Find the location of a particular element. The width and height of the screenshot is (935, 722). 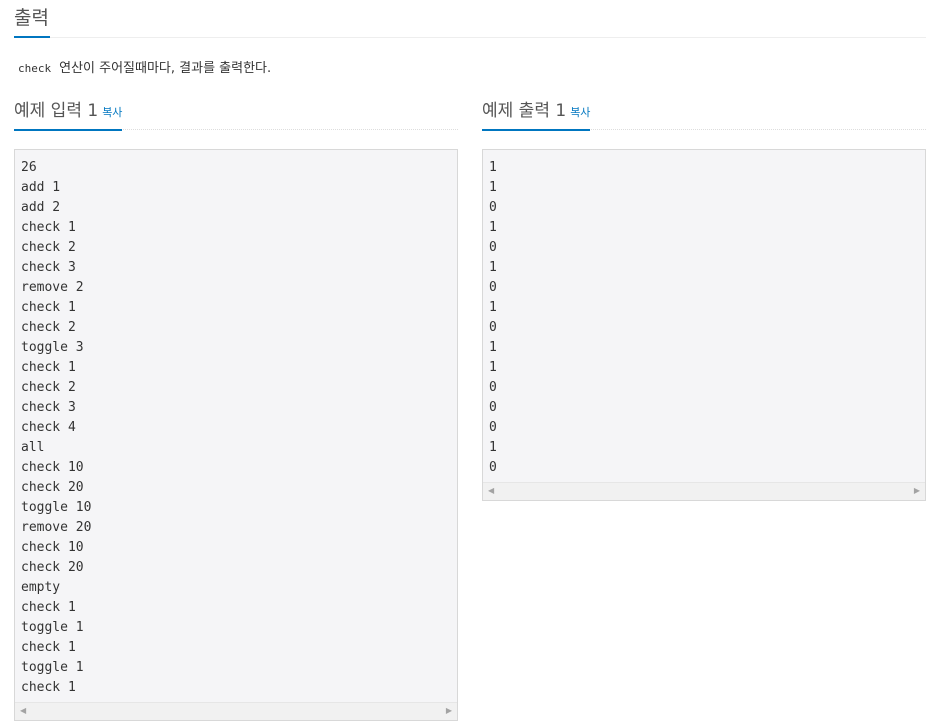

sample-output-title: 예제 출력 1 is located at coordinates (524, 111).